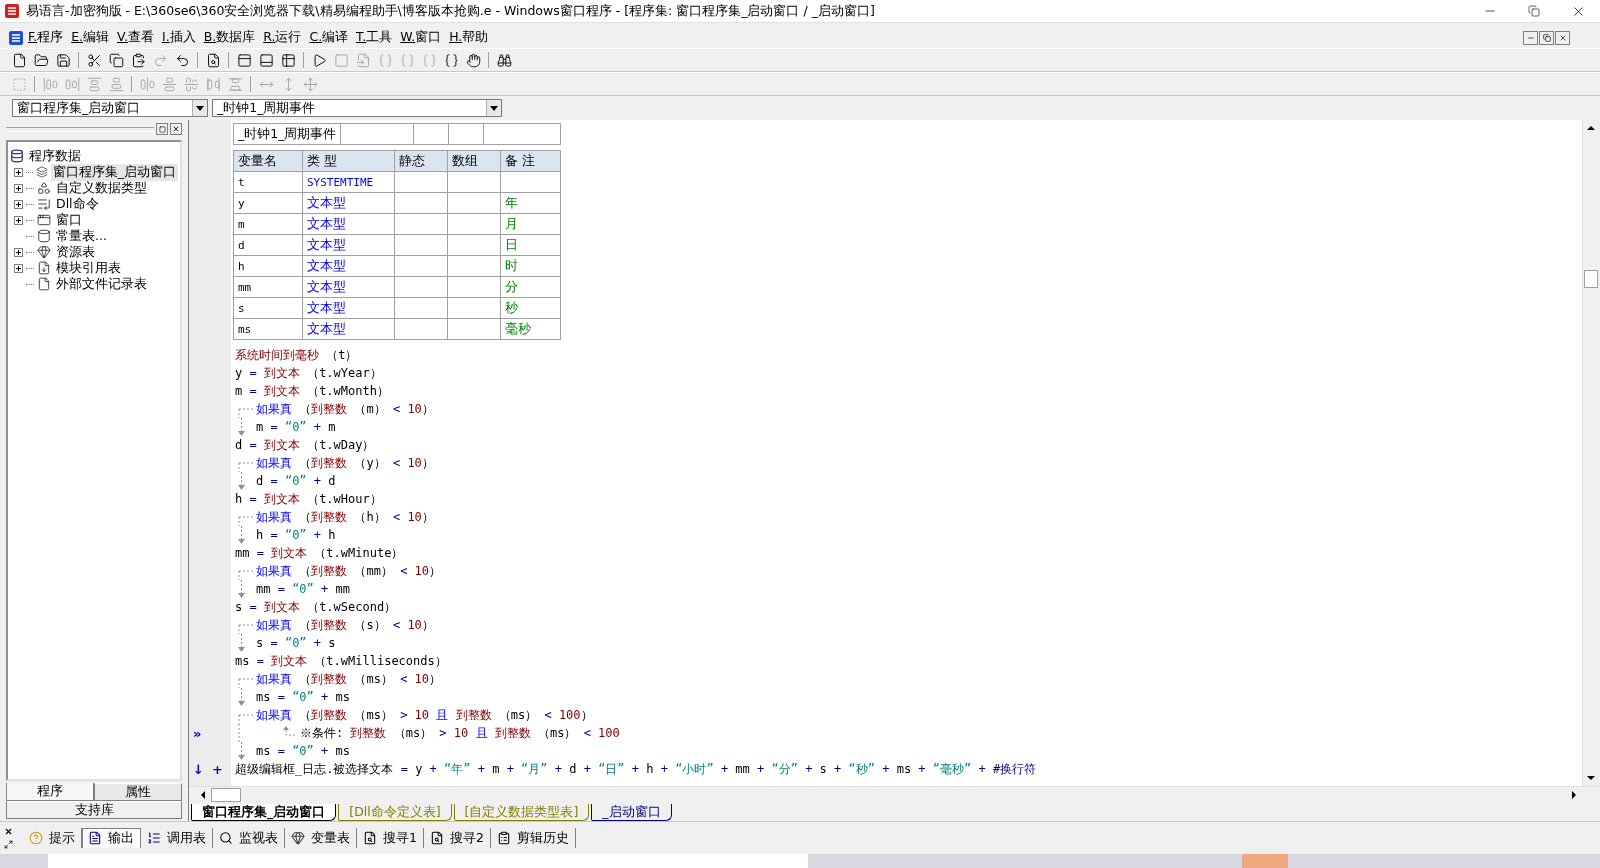  Describe the element at coordinates (282, 37) in the screenshot. I see `menu-item: R.运行` at that location.